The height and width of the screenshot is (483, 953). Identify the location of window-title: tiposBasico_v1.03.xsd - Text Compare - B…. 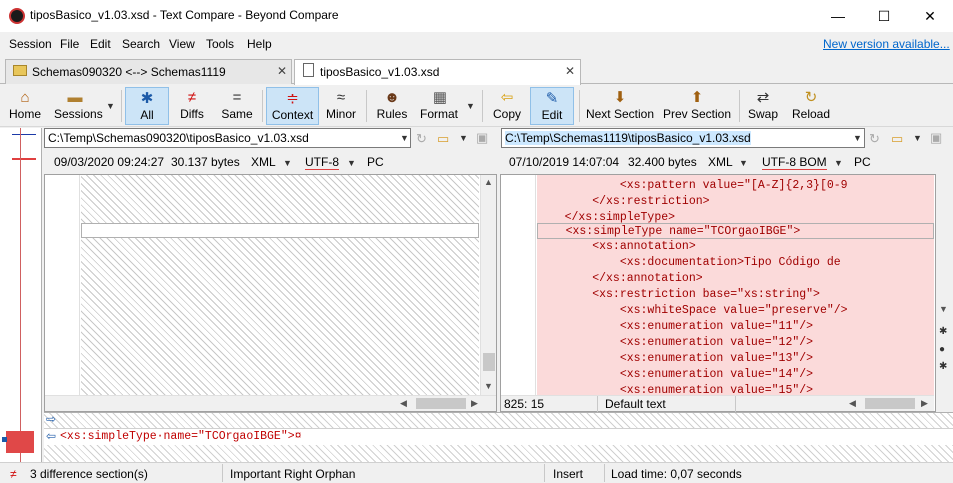
(184, 15).